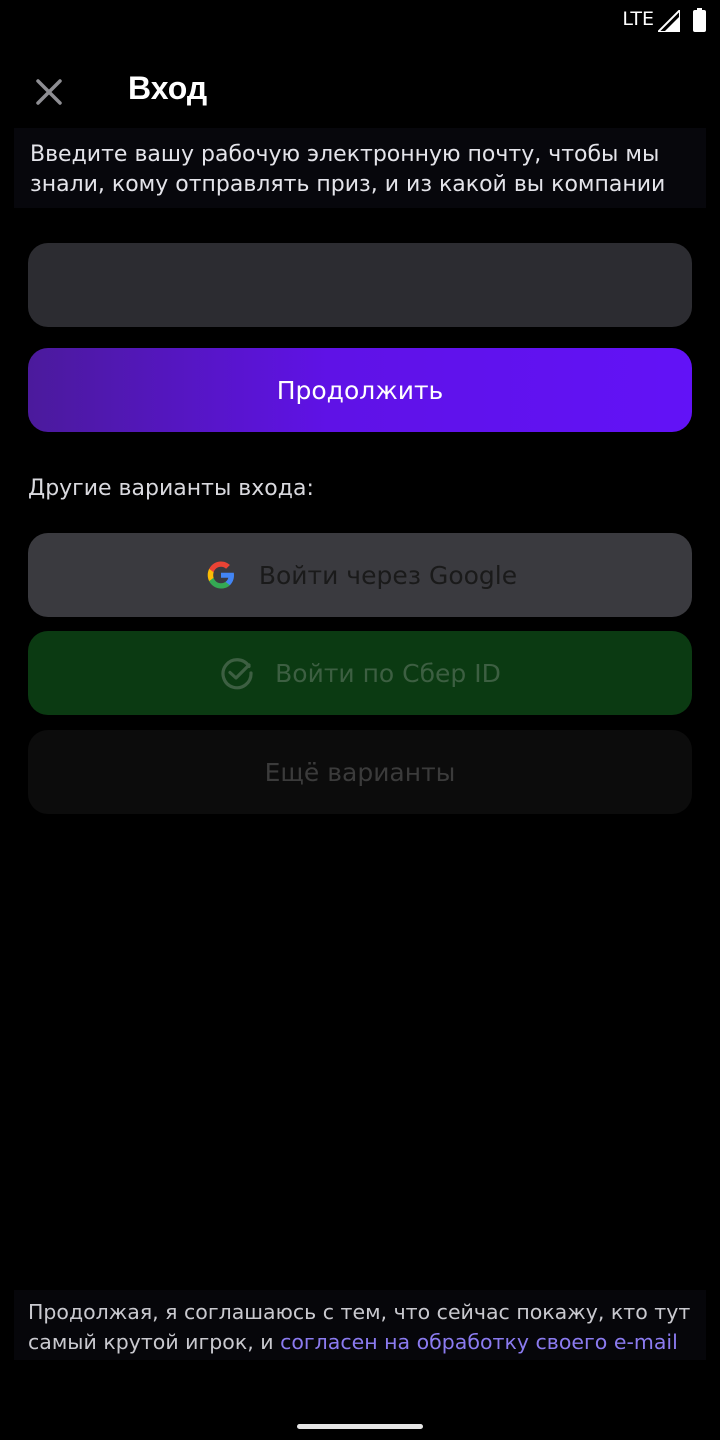 This screenshot has width=720, height=1440. Describe the element at coordinates (388, 575) in the screenshot. I see `google-login-label: Войти через Google` at that location.